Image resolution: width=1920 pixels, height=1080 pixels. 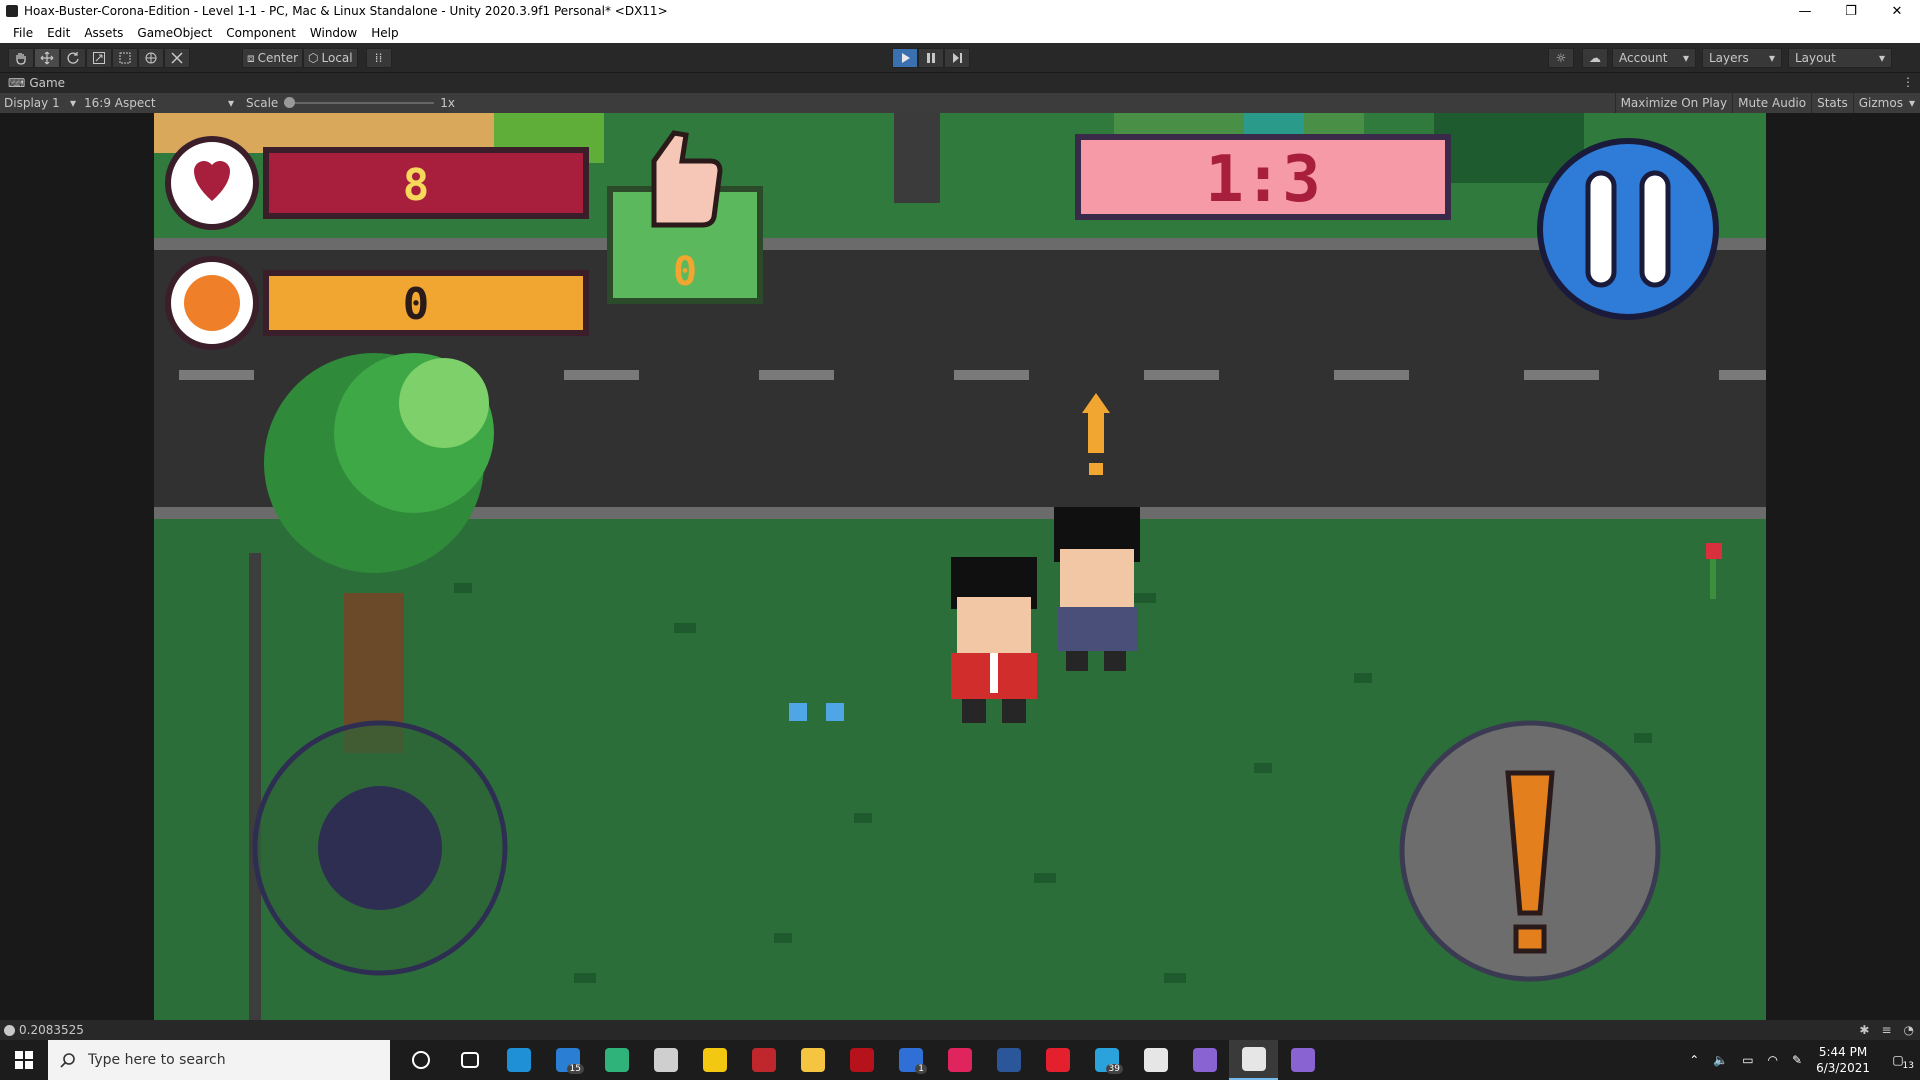 What do you see at coordinates (1797, 1060) in the screenshot?
I see `pen-icon: ✎` at bounding box center [1797, 1060].